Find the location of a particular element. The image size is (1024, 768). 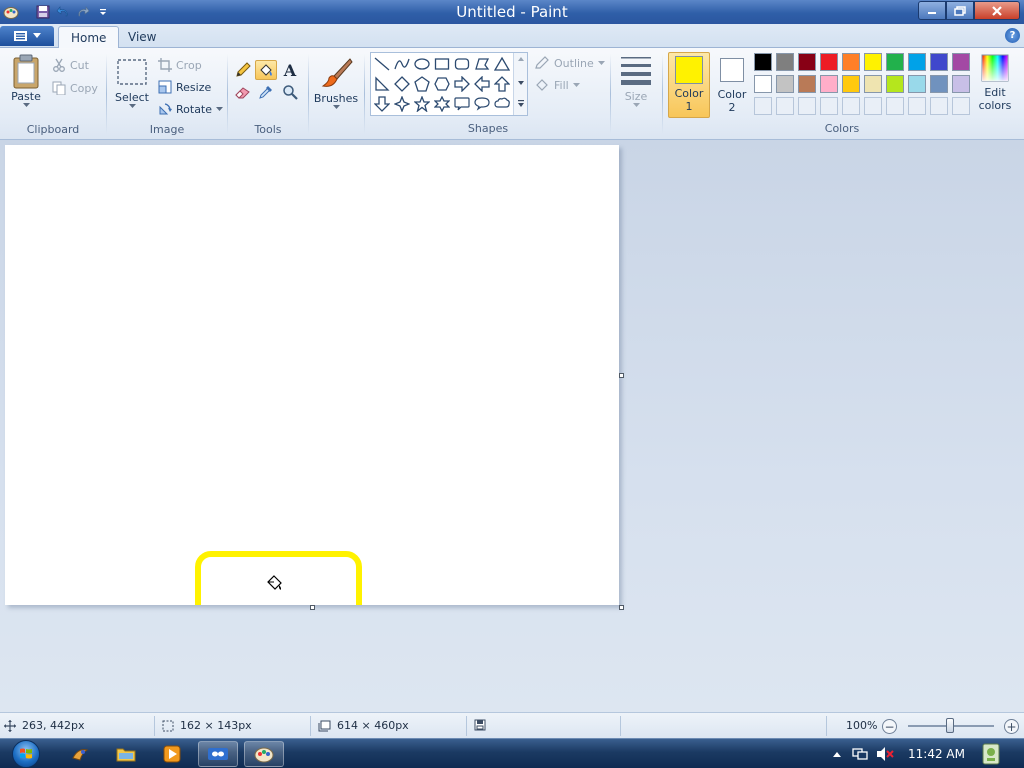

crop-button: Crop is located at coordinates (180, 65).